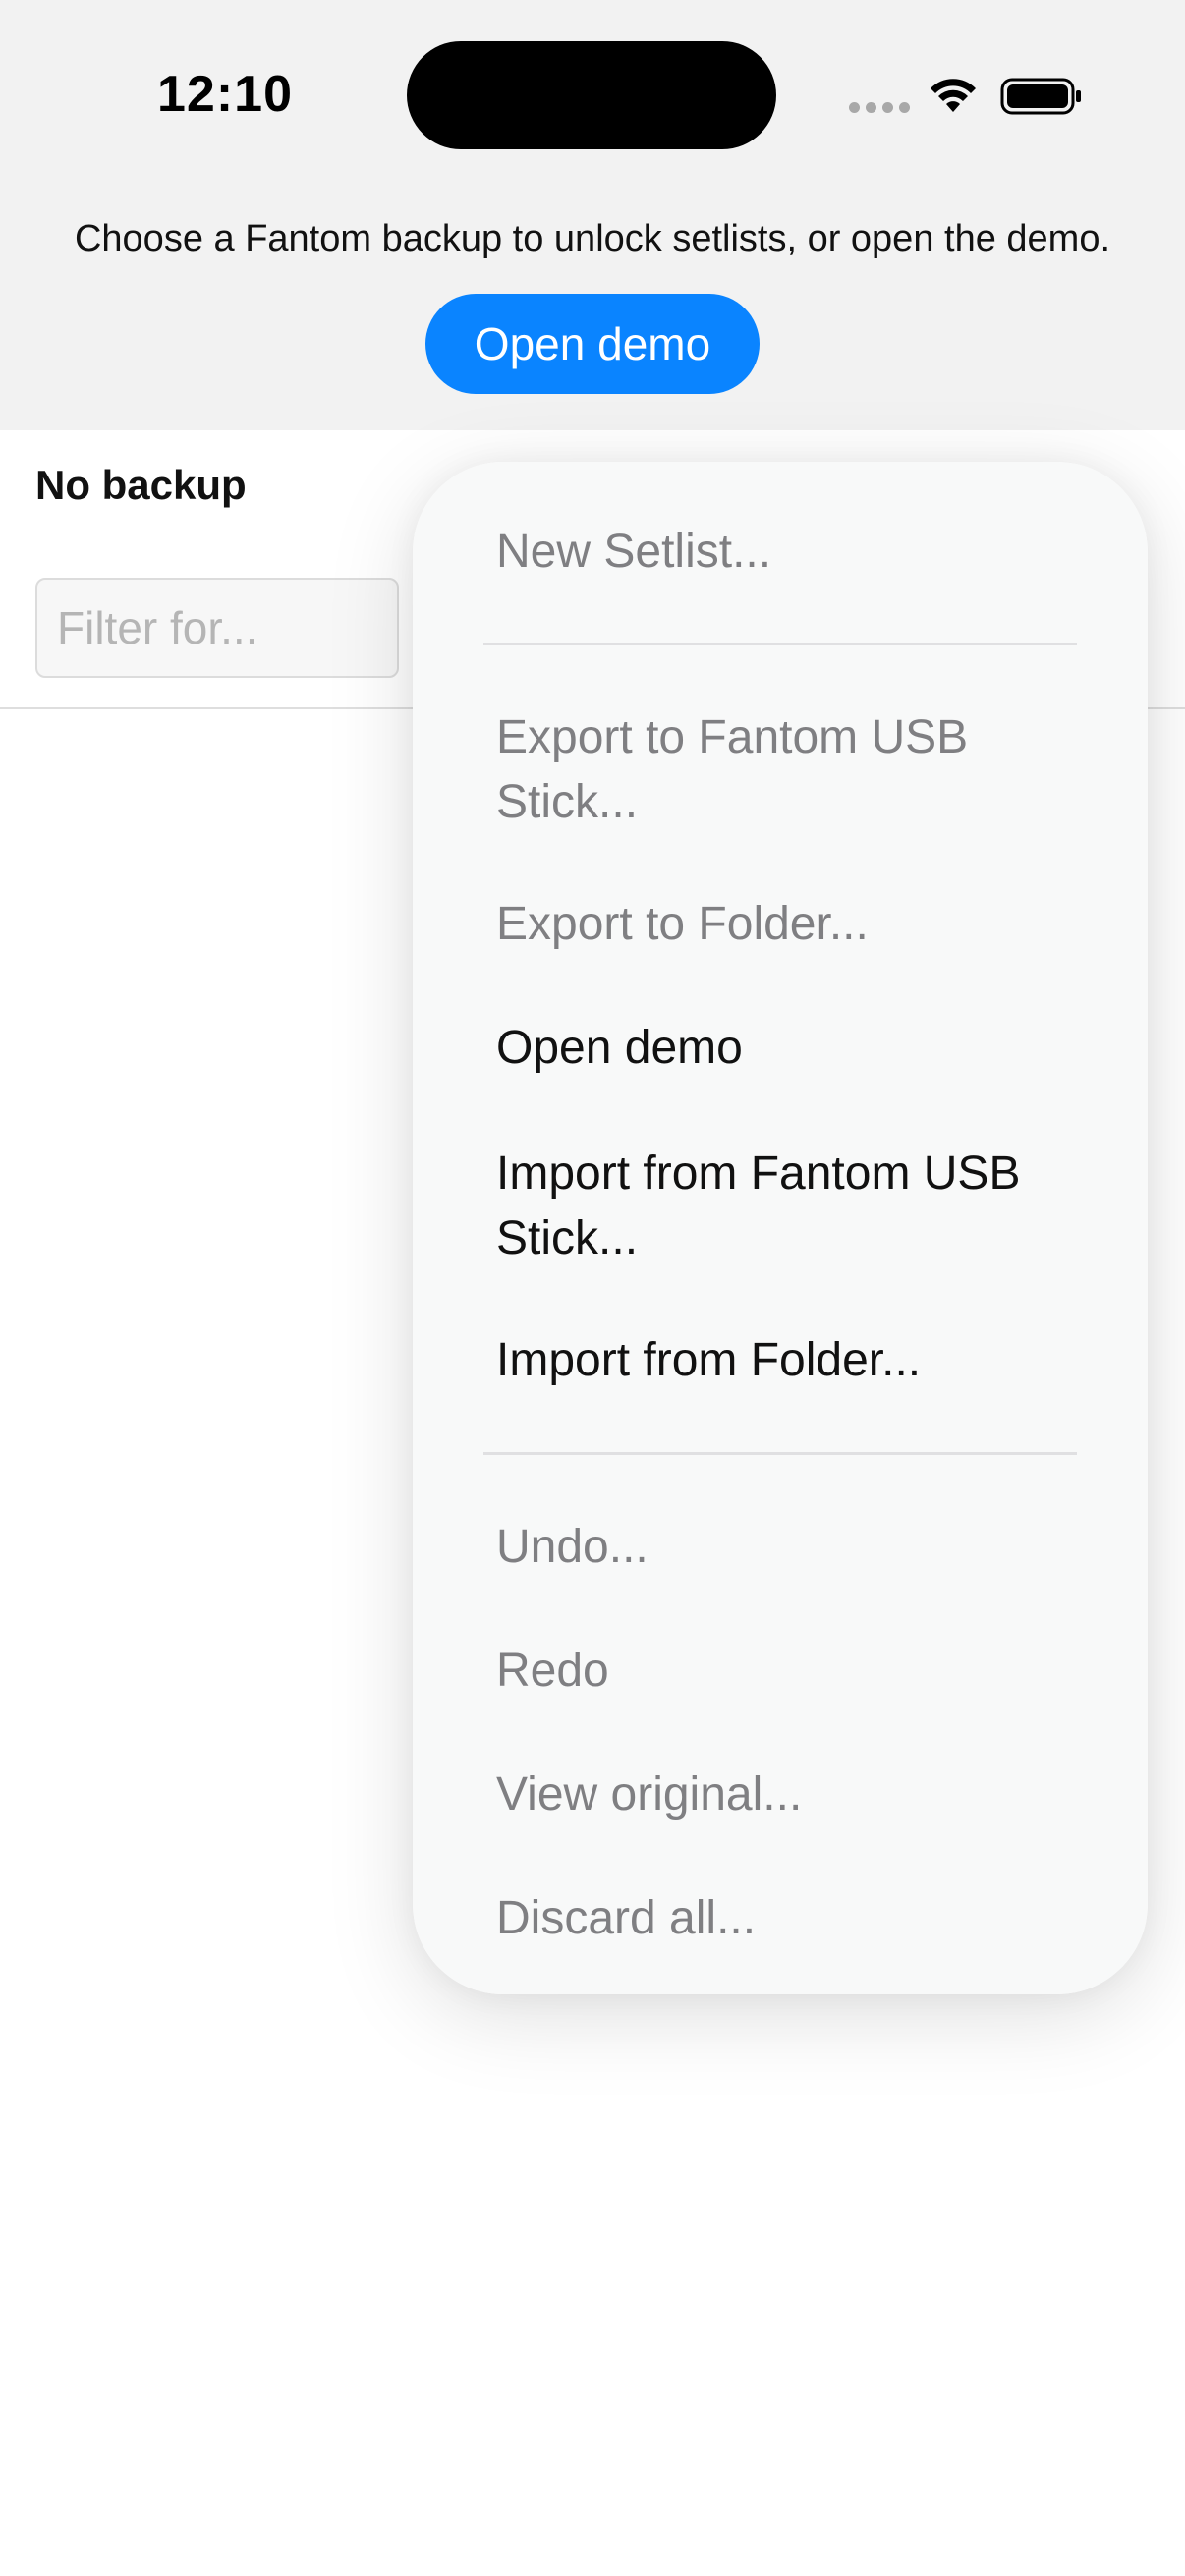  I want to click on battery-icon, so click(1041, 96).